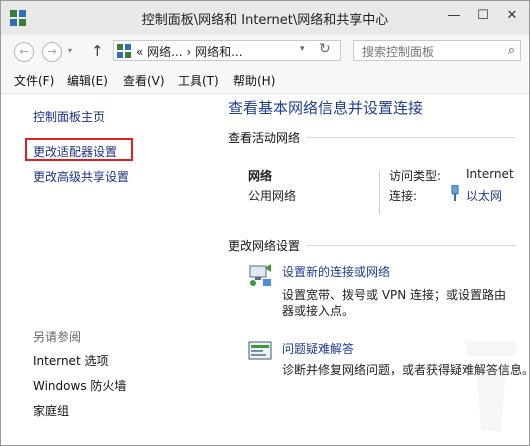 This screenshot has width=530, height=446. I want to click on access-type-value: Internet, so click(490, 174).